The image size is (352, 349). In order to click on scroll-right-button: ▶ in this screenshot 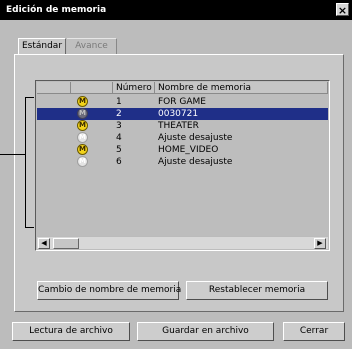, I will do `click(320, 243)`.